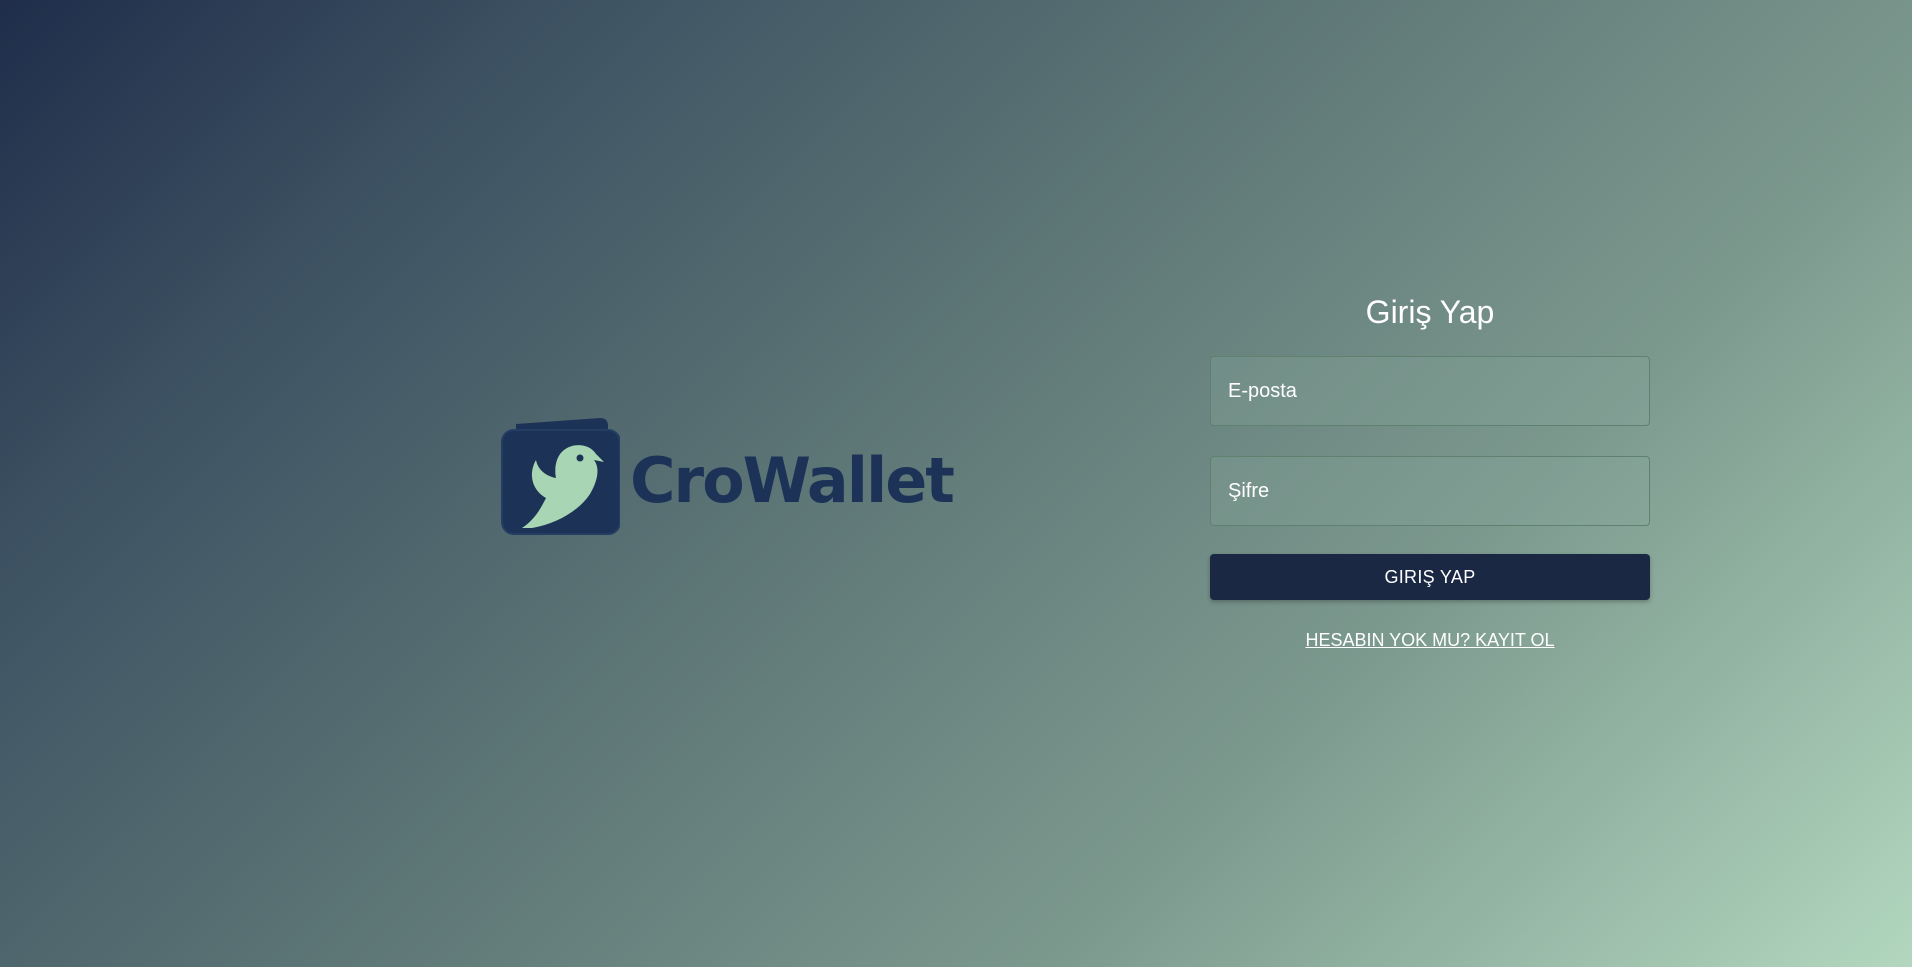 This screenshot has width=1912, height=967. Describe the element at coordinates (560, 476) in the screenshot. I see `crow-wallet-logo-icon` at that location.